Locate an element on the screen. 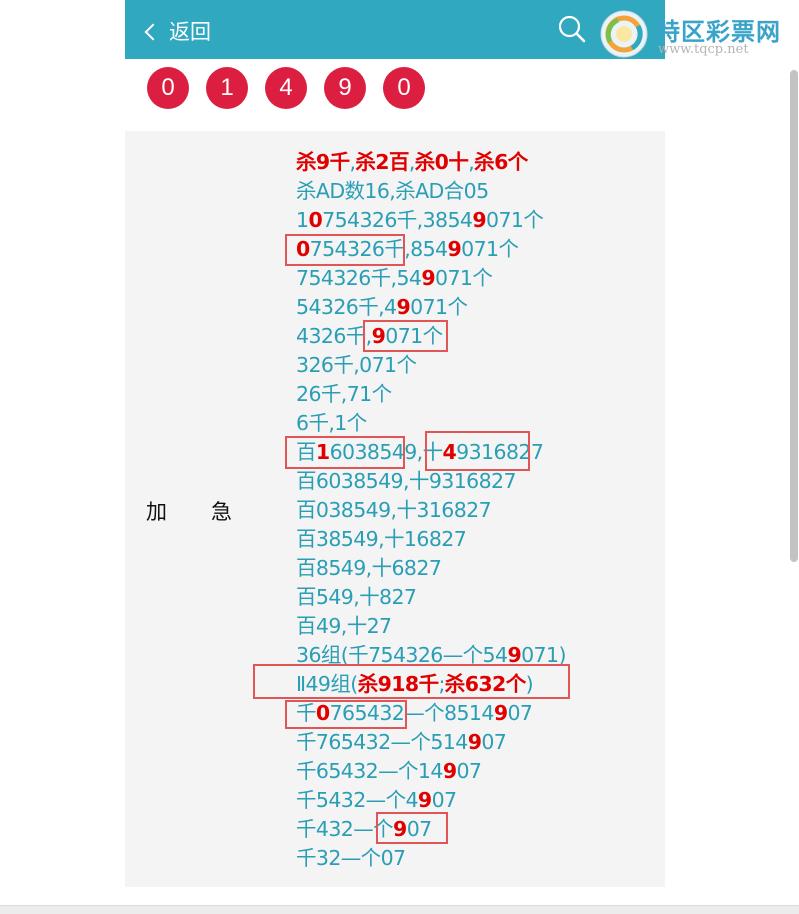 This screenshot has height=914, width=799. line-text: 百549,十827 is located at coordinates (356, 597).